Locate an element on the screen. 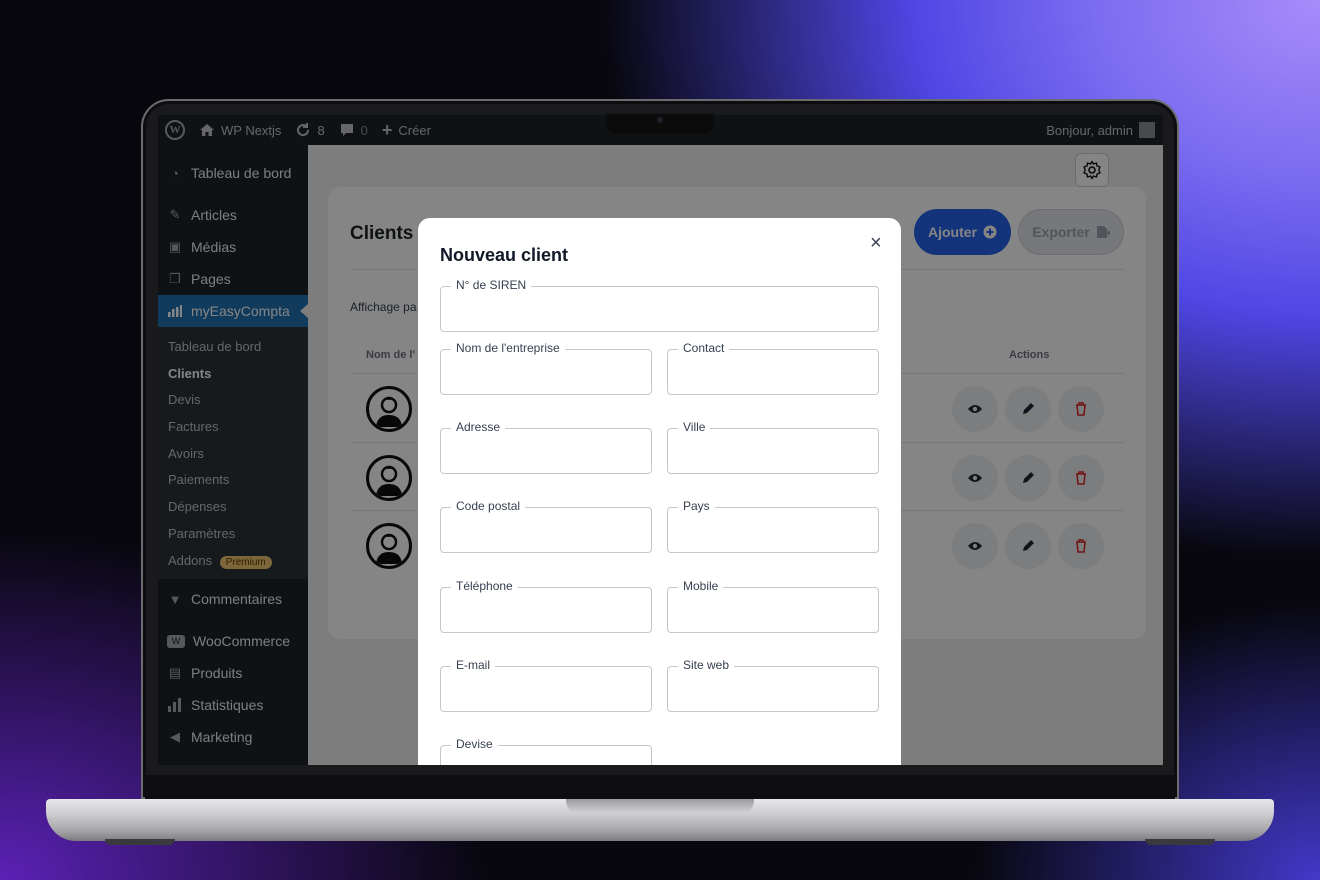  website-field: Site web is located at coordinates (773, 685).